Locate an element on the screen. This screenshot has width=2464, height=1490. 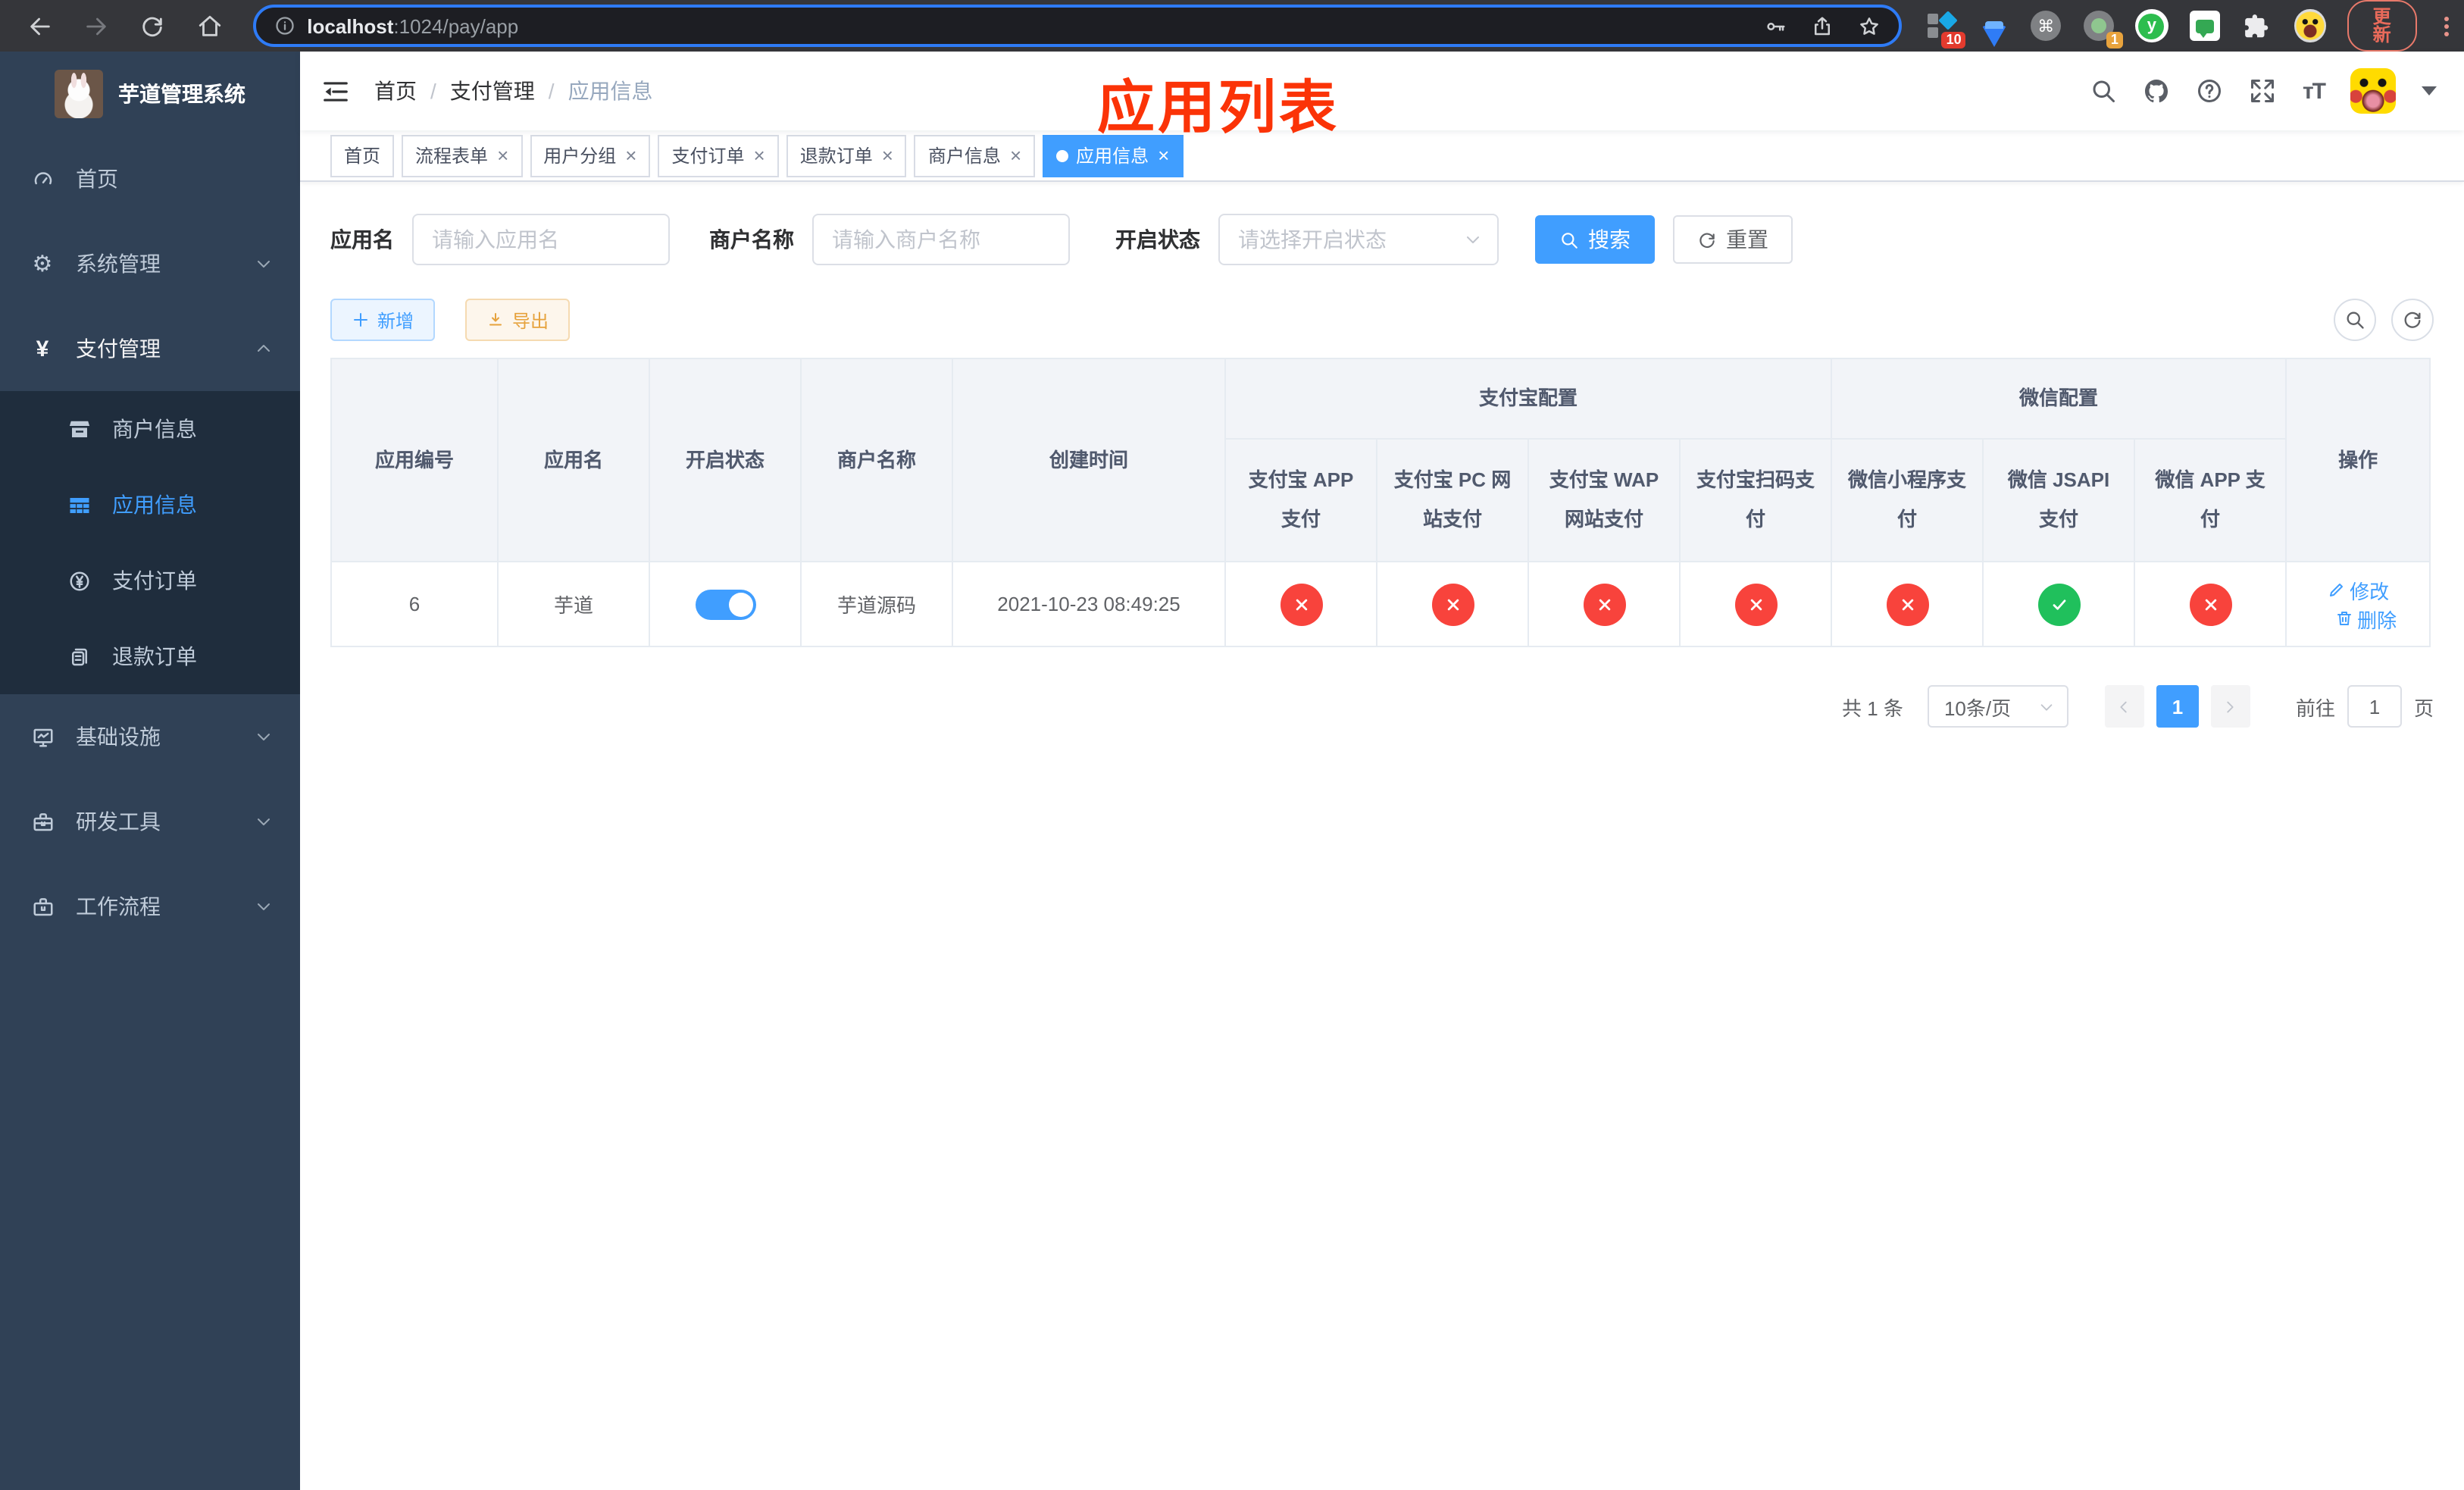
merchant-name-label: 商户名称 is located at coordinates (751, 239).